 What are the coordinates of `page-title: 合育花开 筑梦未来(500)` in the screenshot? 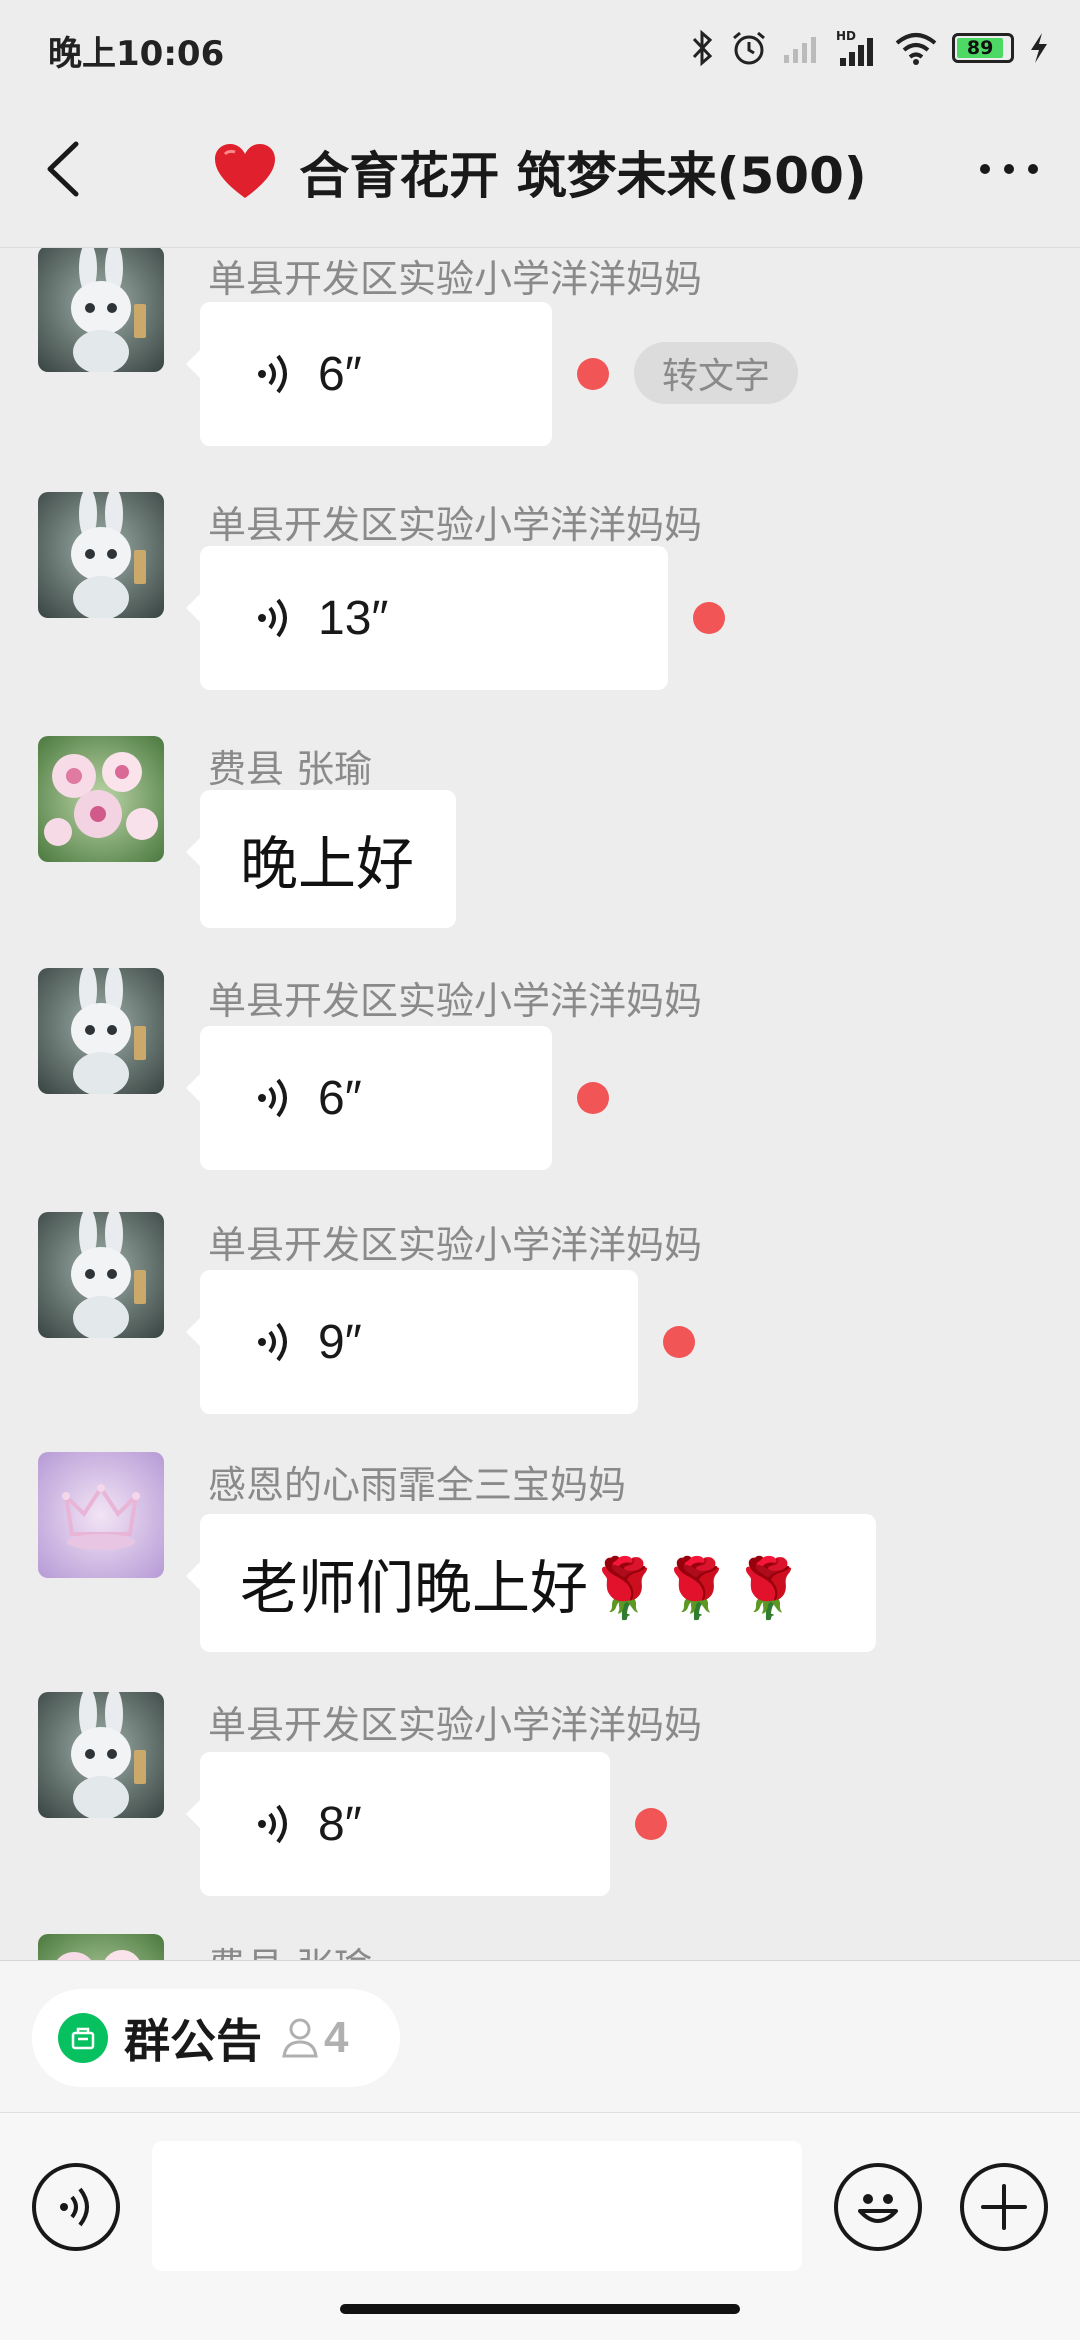 It's located at (540, 172).